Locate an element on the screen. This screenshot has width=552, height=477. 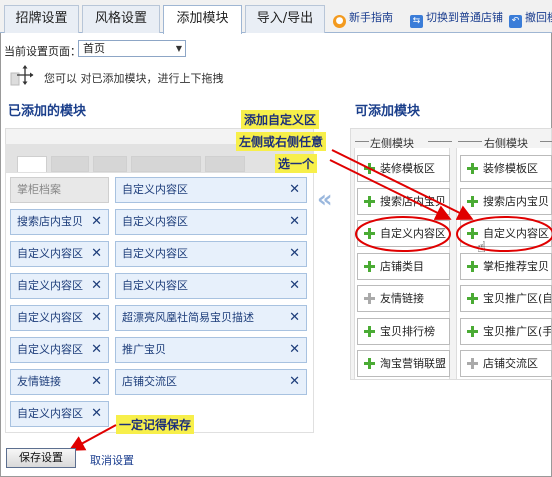
switch-store-link: ⇆ 切换到普通店铺 is located at coordinates (456, 18).